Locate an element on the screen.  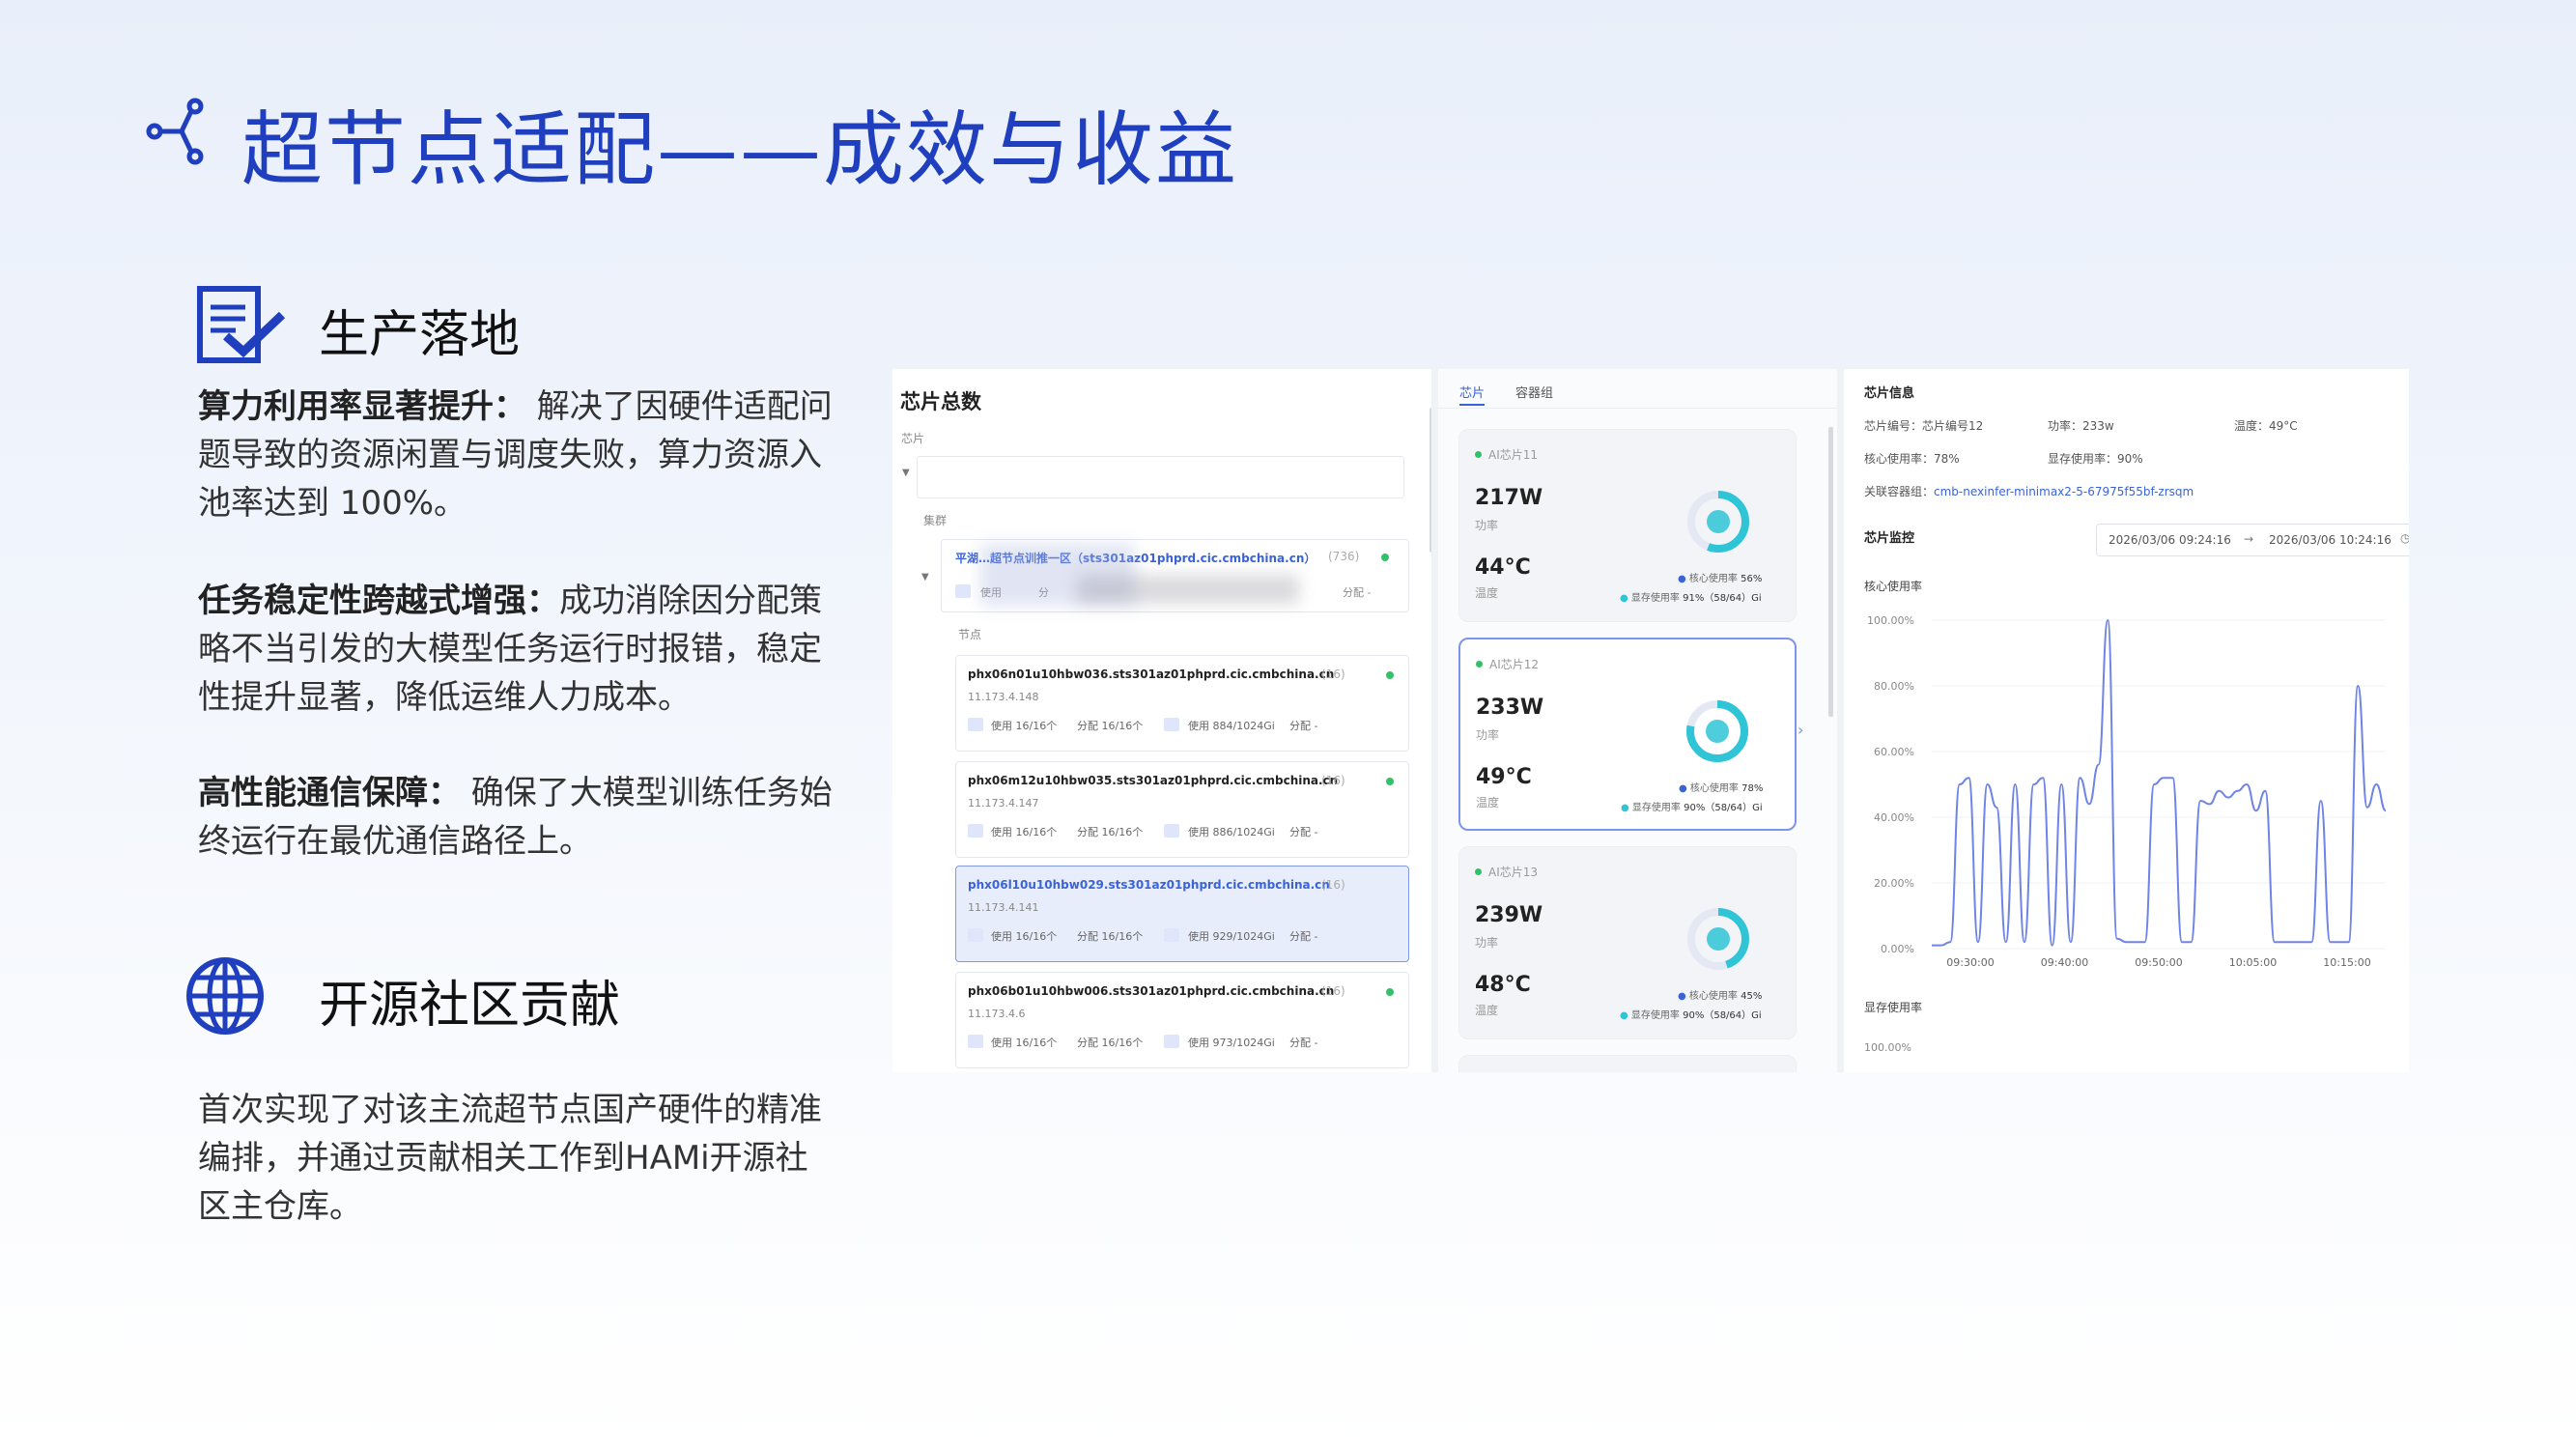
series-line is located at coordinates (2159, 782).